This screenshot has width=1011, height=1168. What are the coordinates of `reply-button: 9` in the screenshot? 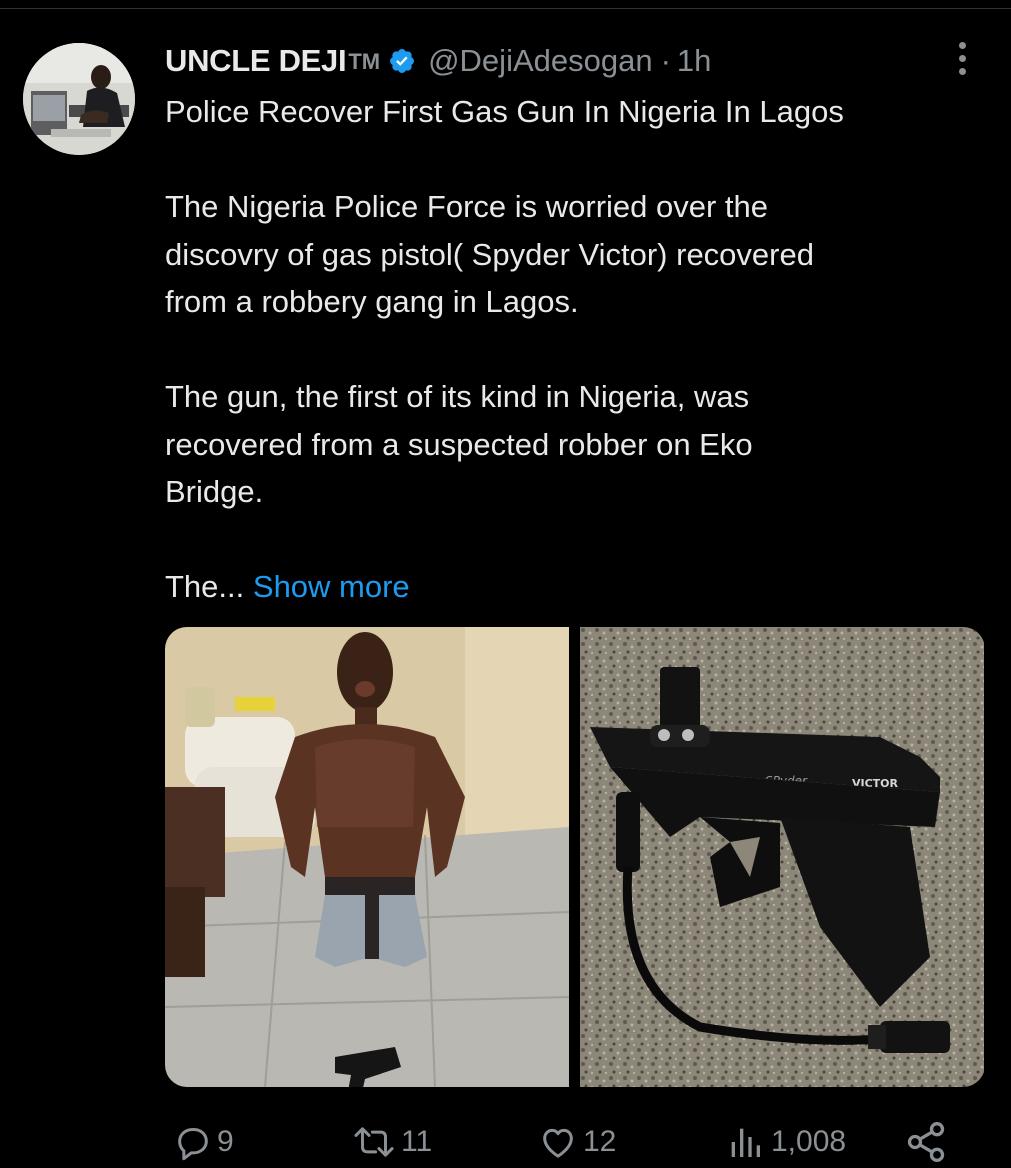 It's located at (203, 1142).